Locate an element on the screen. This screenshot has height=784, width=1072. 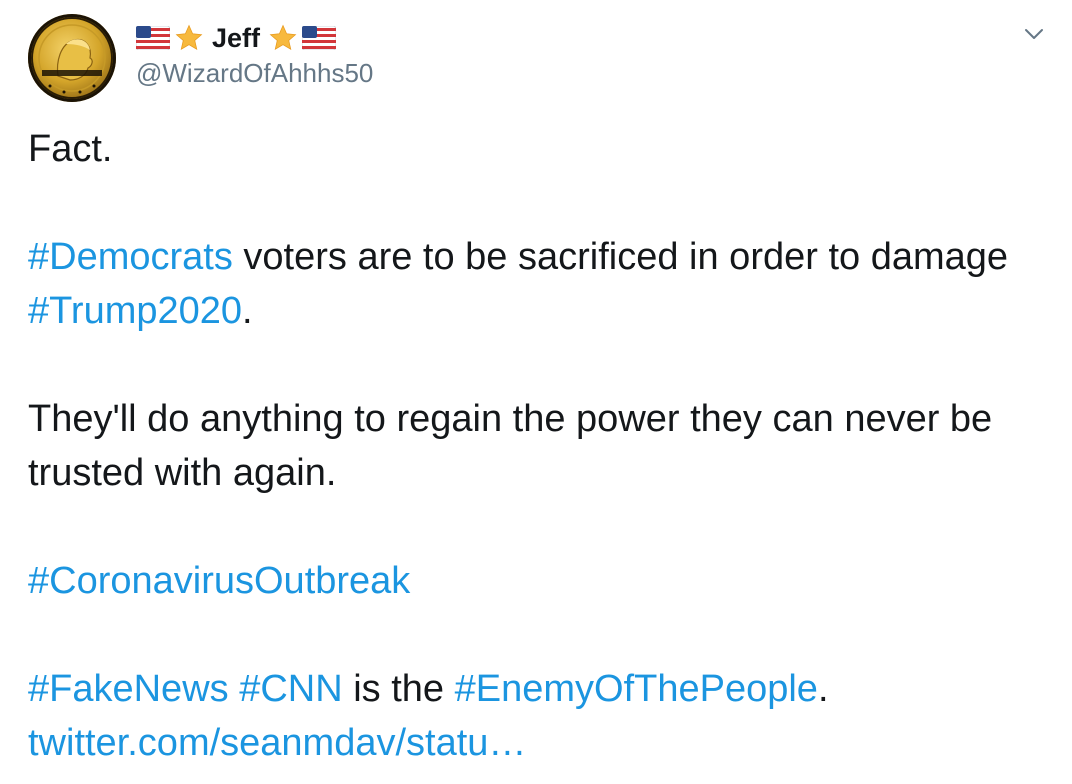
tweet-paragraph-fakenews: #FakeNews #CNN is the #EnemyOfThePeople. is located at coordinates (543, 689).